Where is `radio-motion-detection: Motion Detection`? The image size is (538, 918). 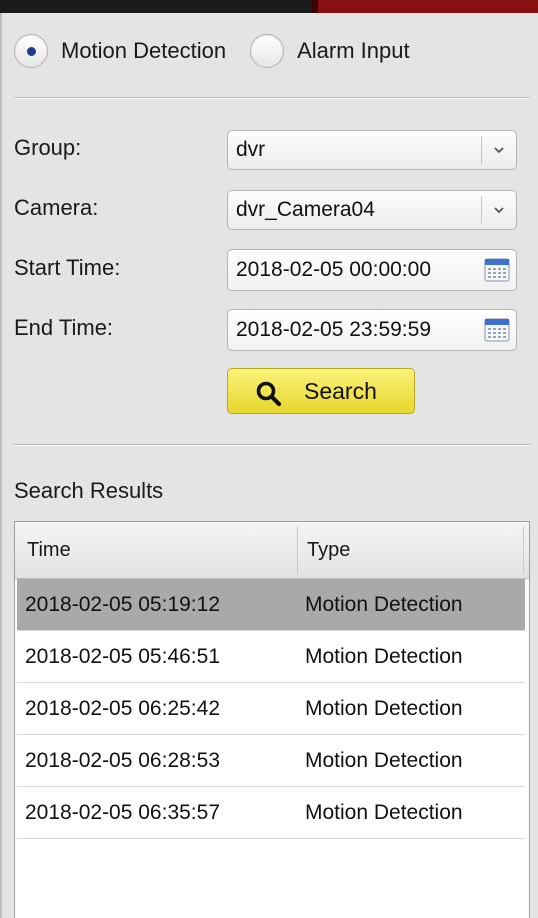 radio-motion-detection: Motion Detection is located at coordinates (120, 51).